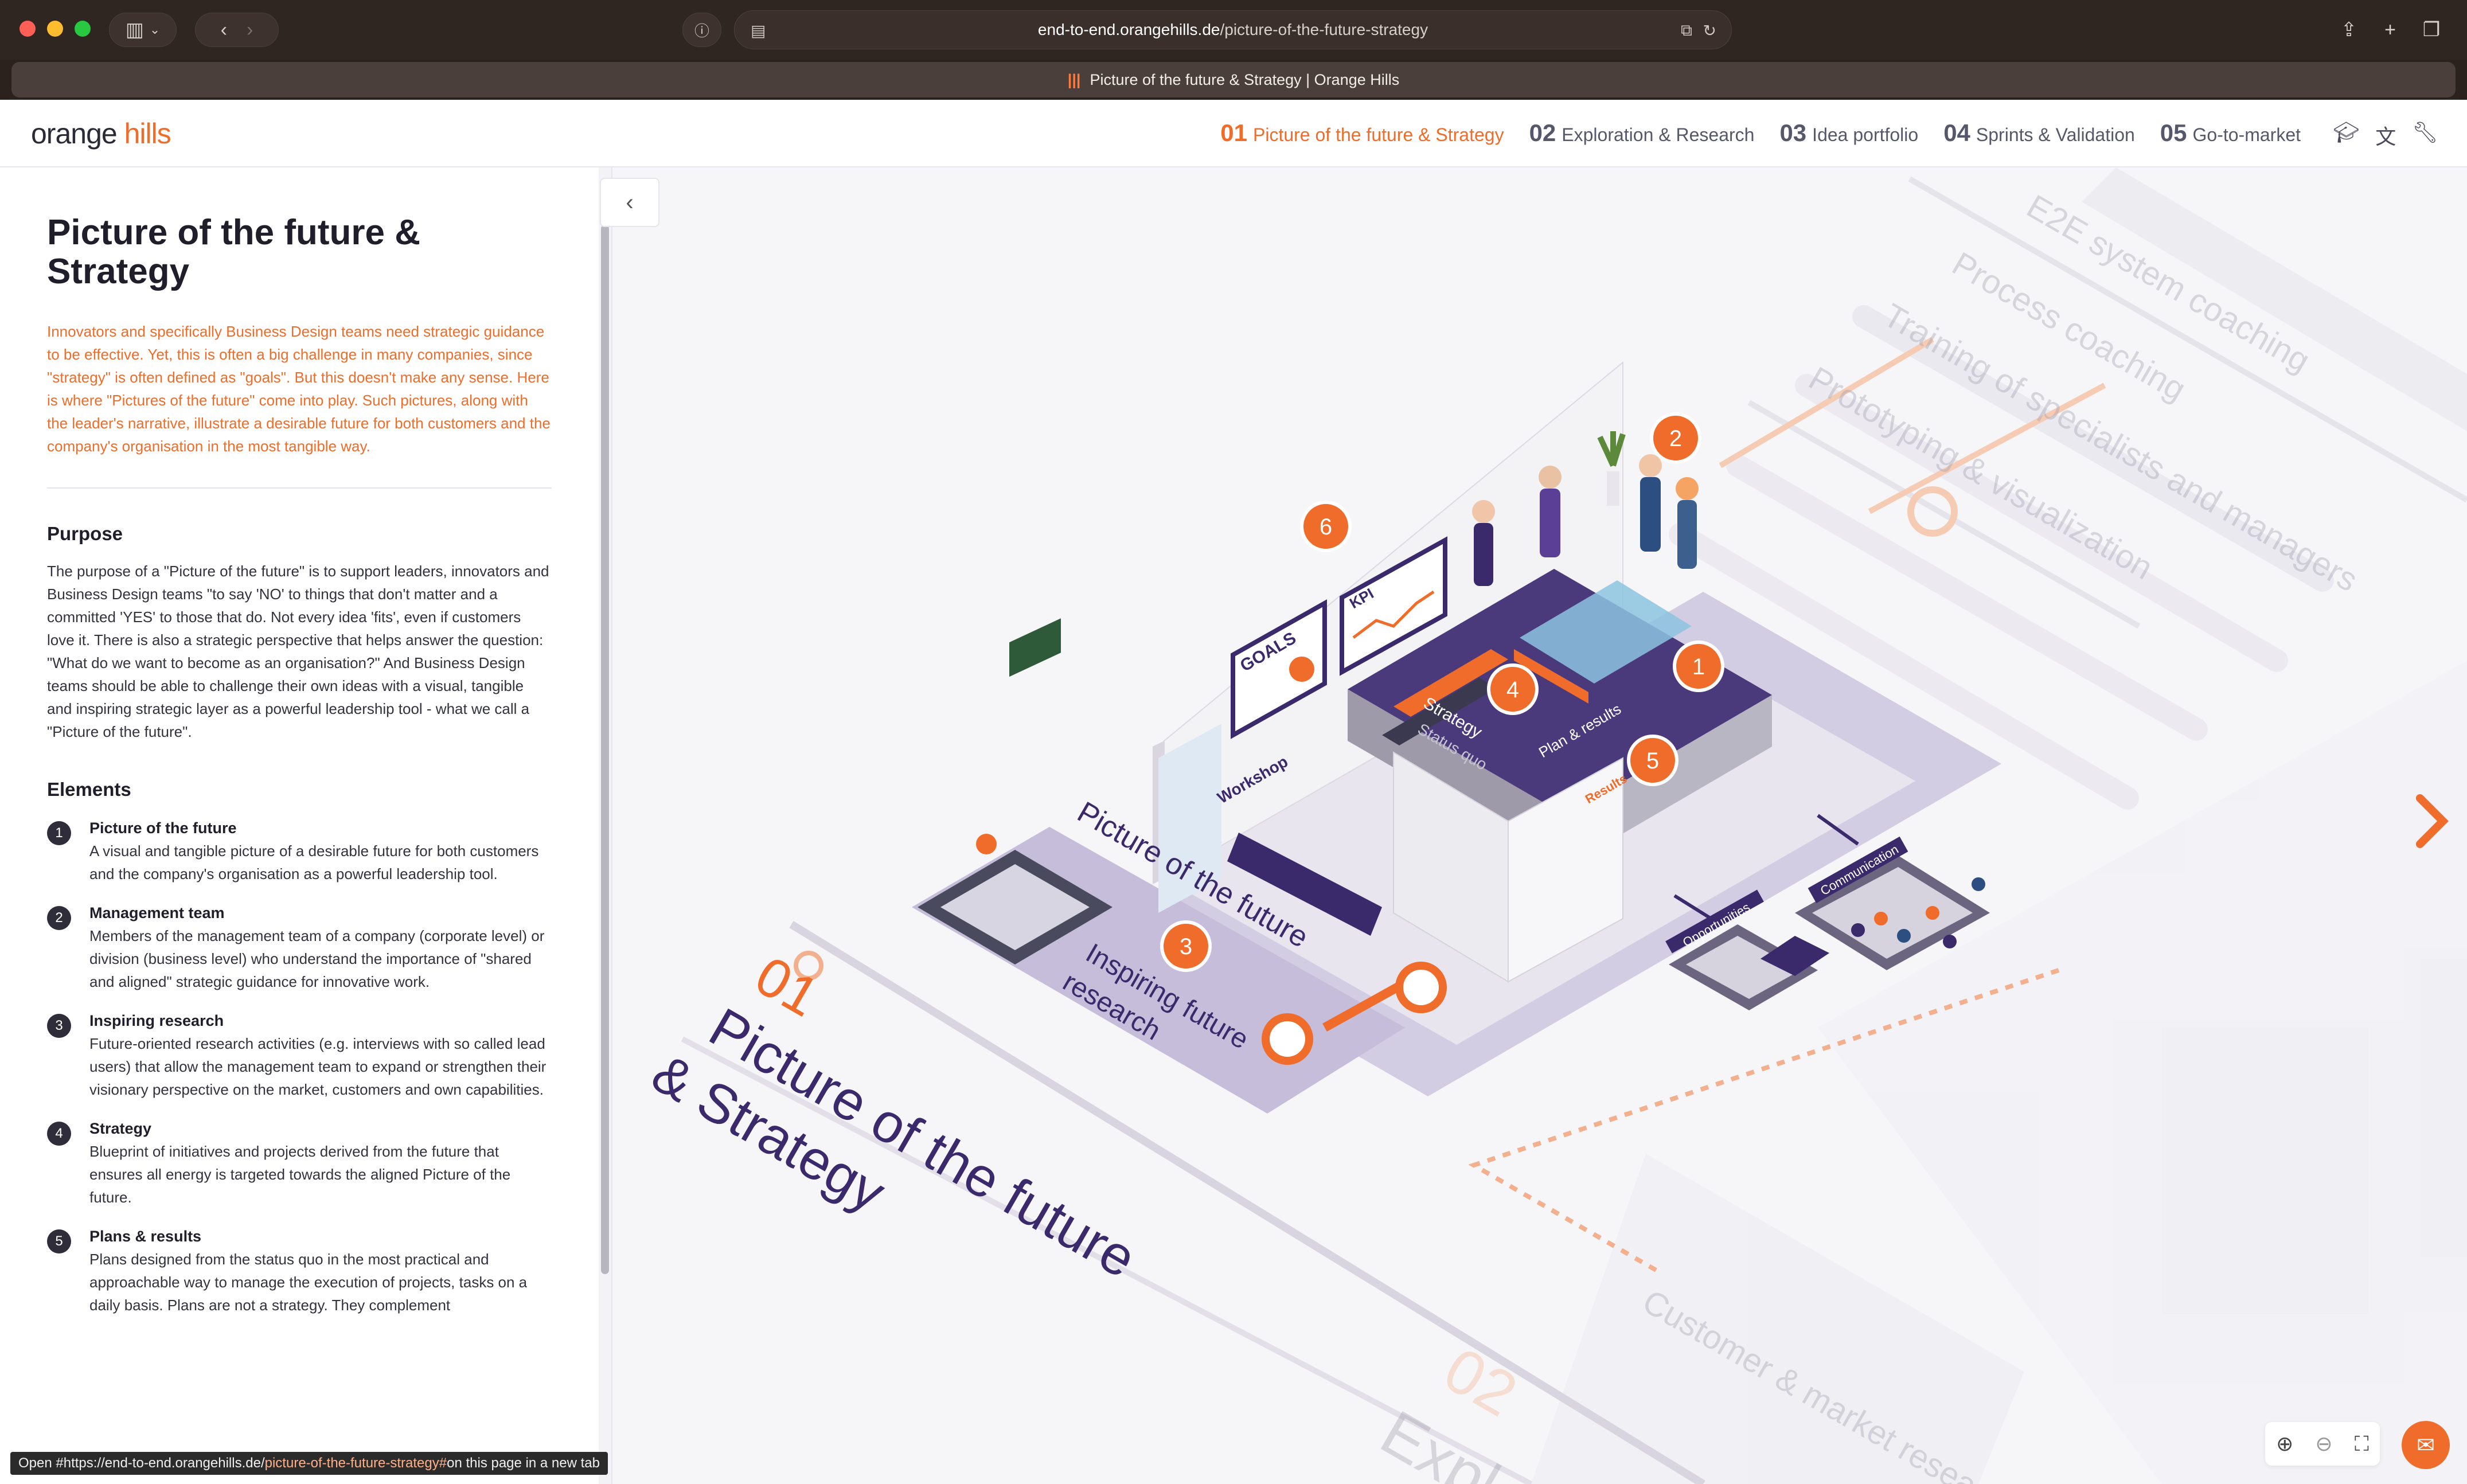 The image size is (2467, 1484). I want to click on header-tools: 🎓︎ 文 🔧︎, so click(2385, 135).